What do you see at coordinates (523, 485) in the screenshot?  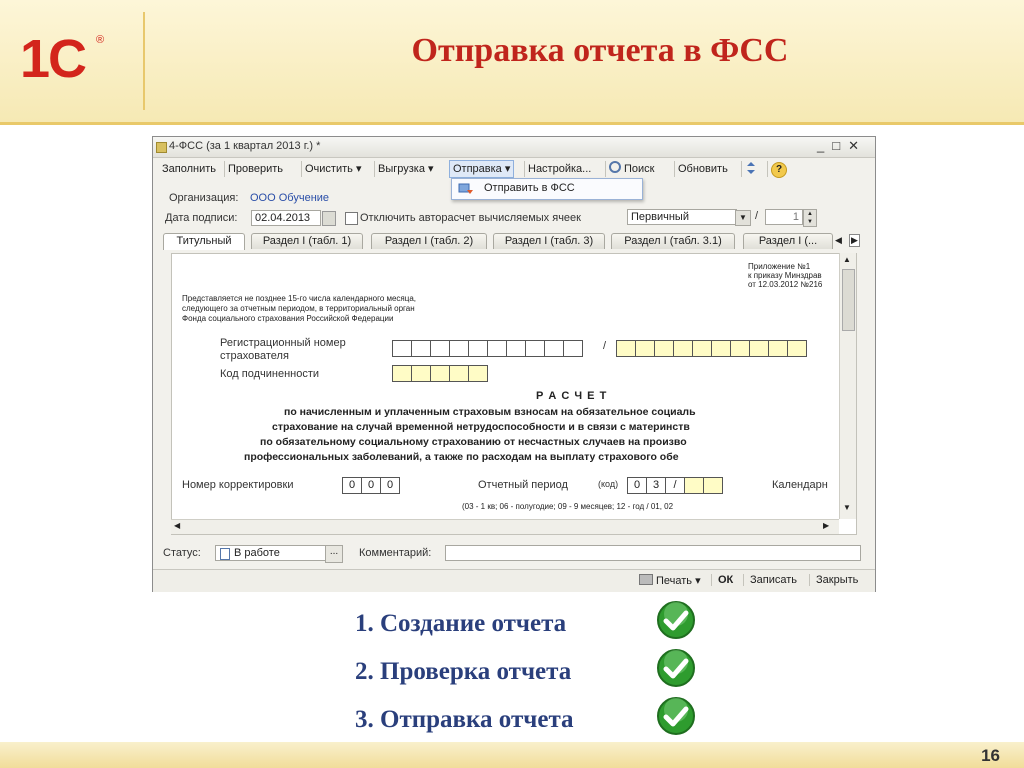 I see `period-label: Отчетный период` at bounding box center [523, 485].